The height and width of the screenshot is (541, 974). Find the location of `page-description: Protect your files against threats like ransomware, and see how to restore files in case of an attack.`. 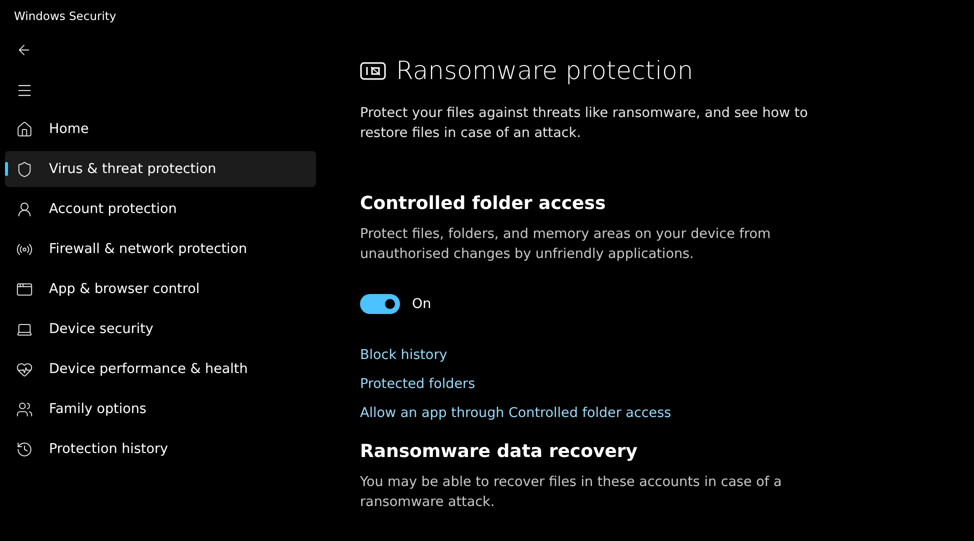

page-description: Protect your files against threats like ransomware, and see how to restore files in case of an attack. is located at coordinates (584, 123).